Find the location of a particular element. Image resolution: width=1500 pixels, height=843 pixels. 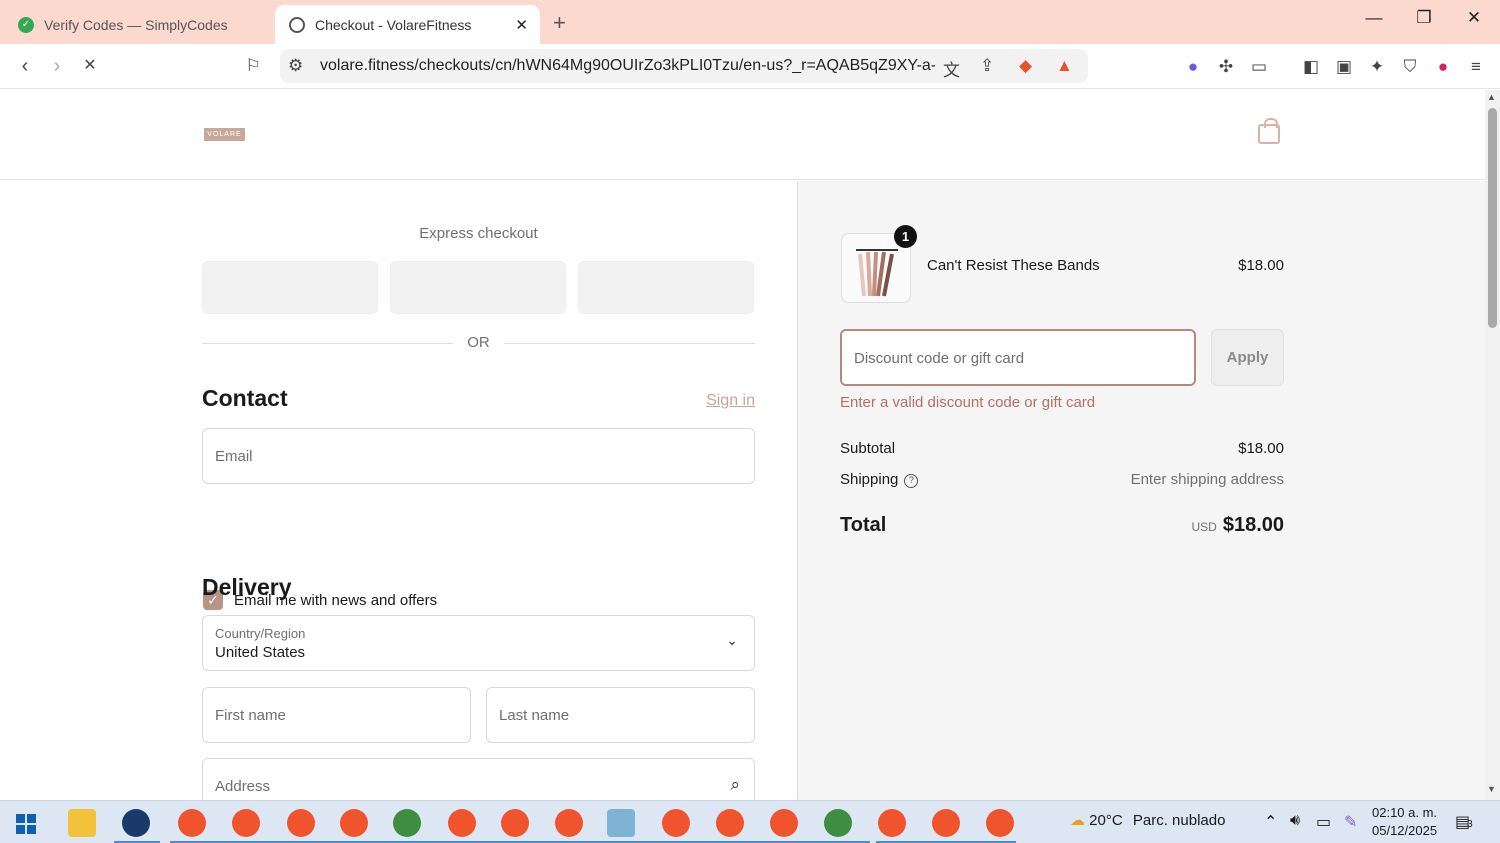

stop-loading-button: ✕ is located at coordinates (90, 66).